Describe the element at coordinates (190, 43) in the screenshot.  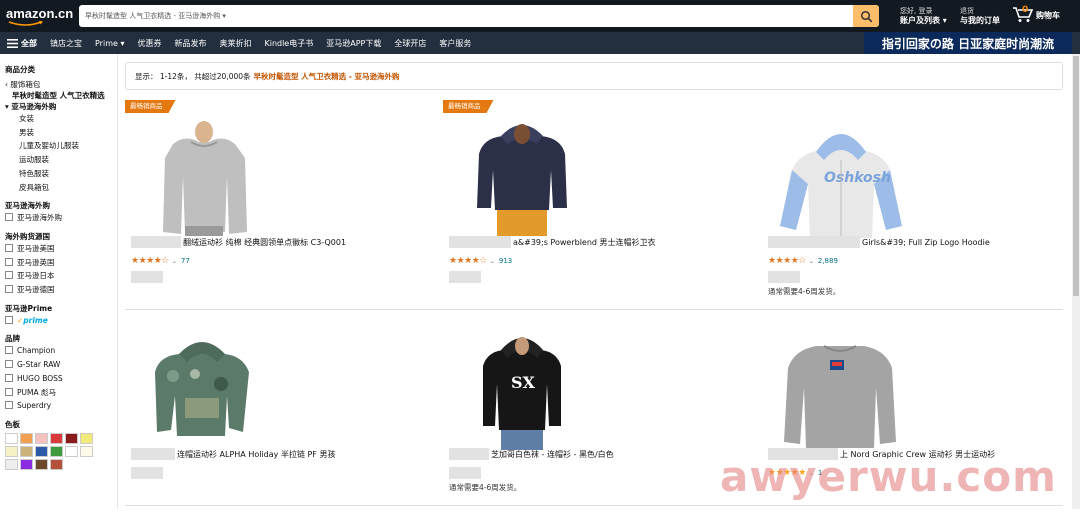
I see `nav-item-new-releases: 新品发布` at that location.